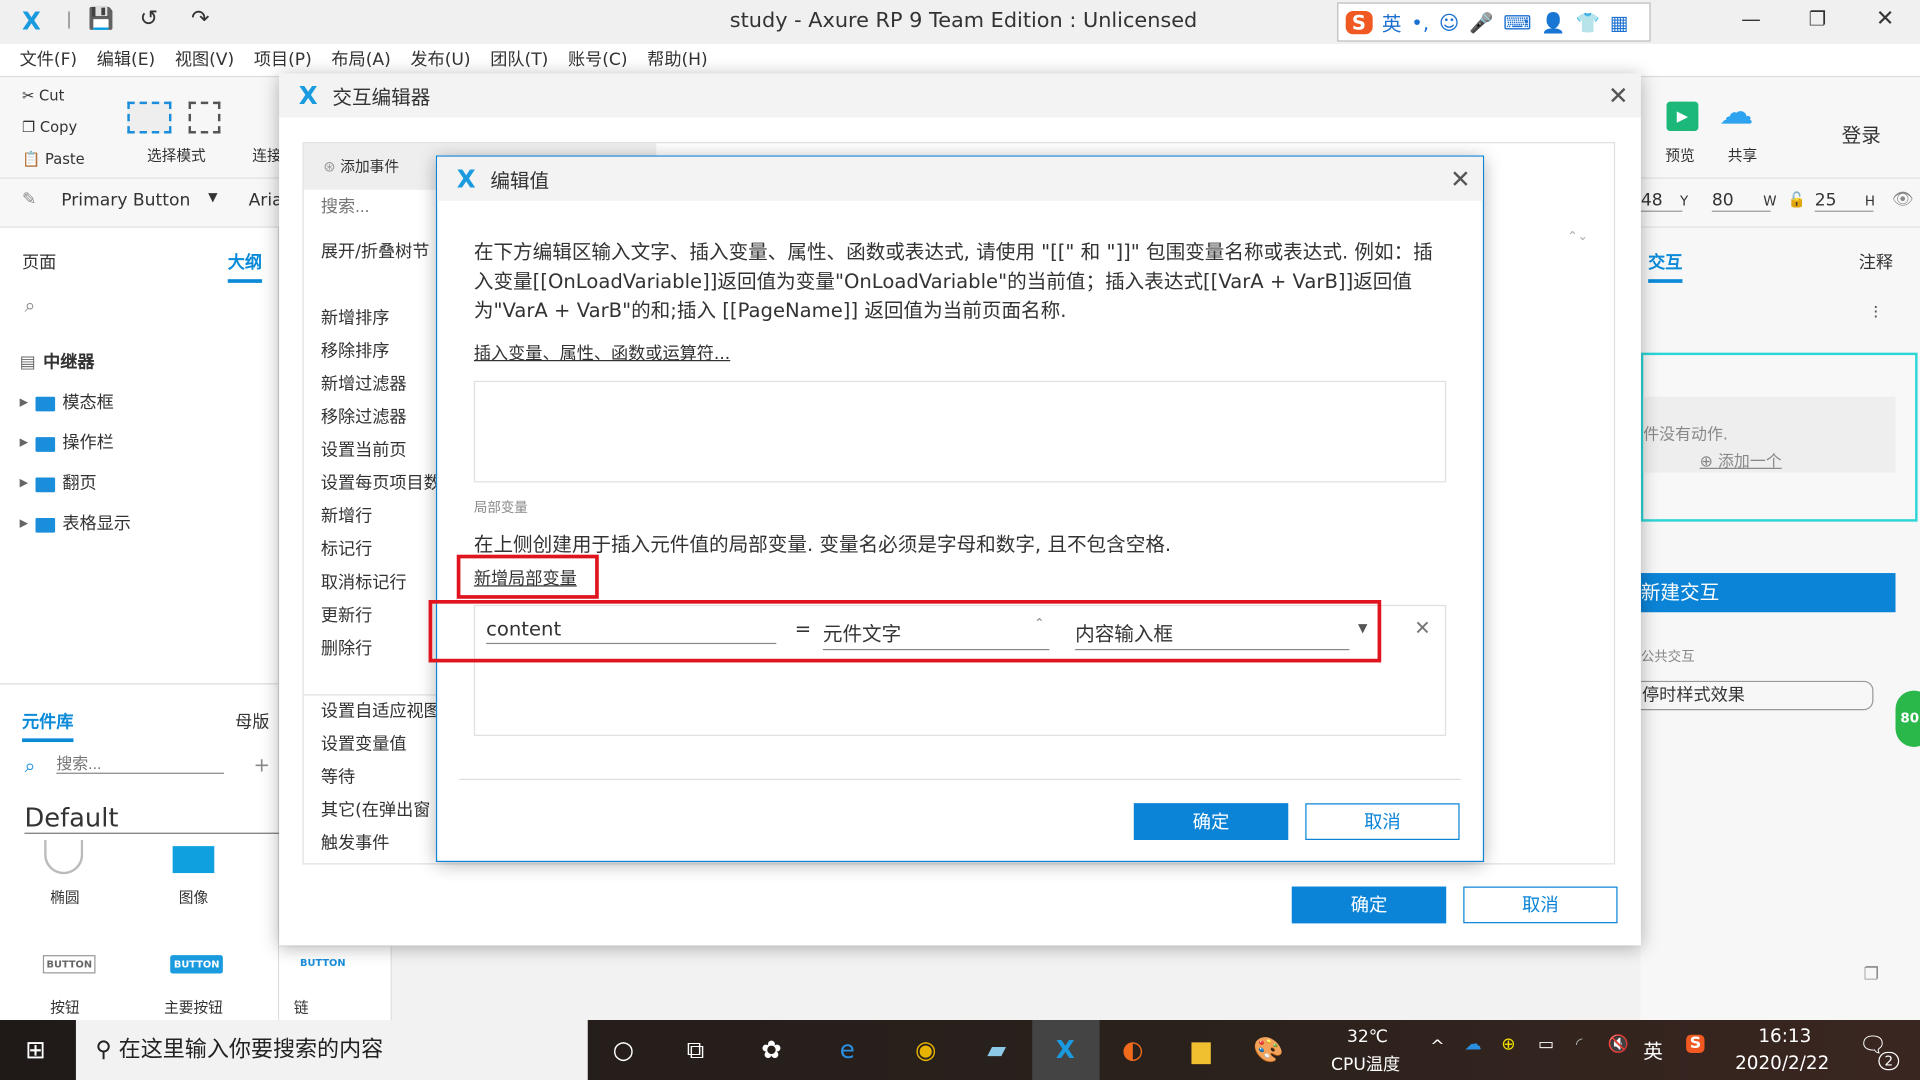  What do you see at coordinates (1741, 201) in the screenshot?
I see `y-field: 80` at bounding box center [1741, 201].